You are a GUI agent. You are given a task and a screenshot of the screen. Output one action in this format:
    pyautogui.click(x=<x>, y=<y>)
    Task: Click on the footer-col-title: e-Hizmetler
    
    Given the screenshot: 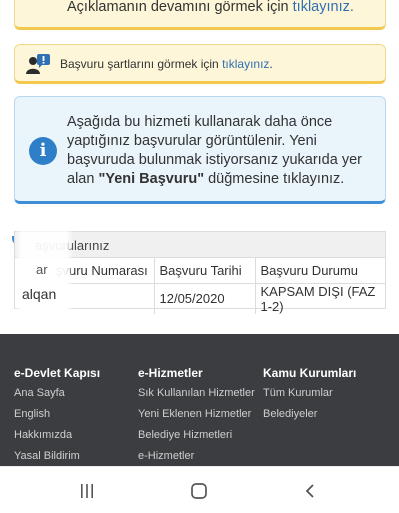 What is the action you would take?
    pyautogui.click(x=170, y=373)
    